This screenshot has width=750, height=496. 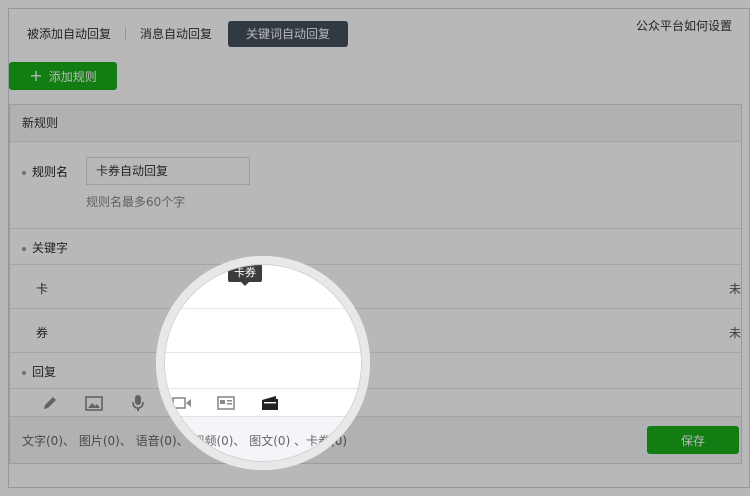 I want to click on add-rule-button: + 添加规则, so click(x=63, y=76).